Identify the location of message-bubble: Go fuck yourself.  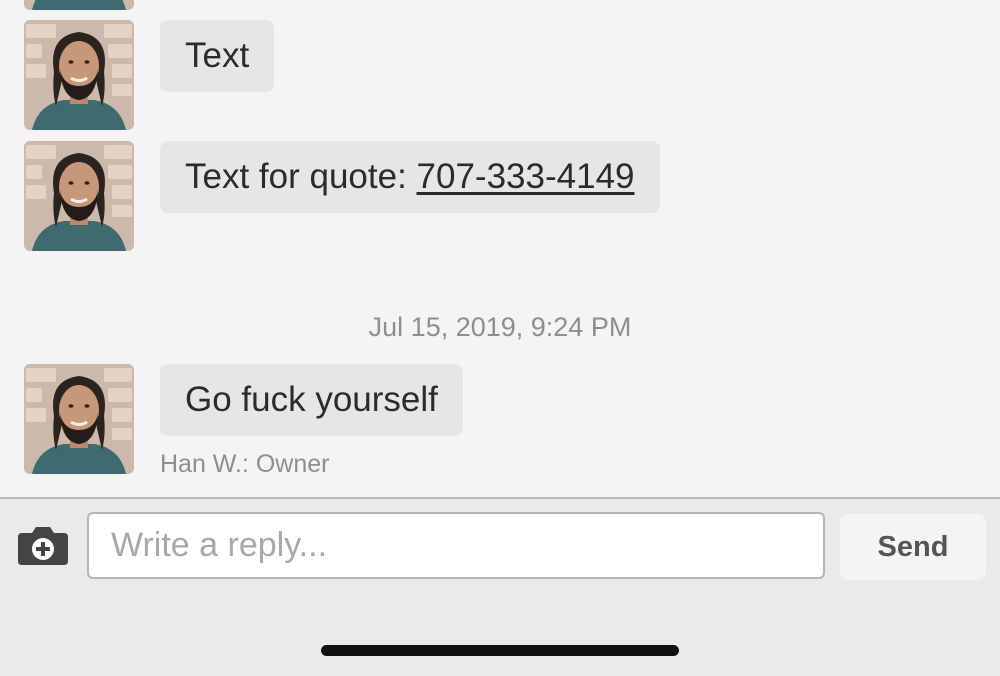
(311, 400).